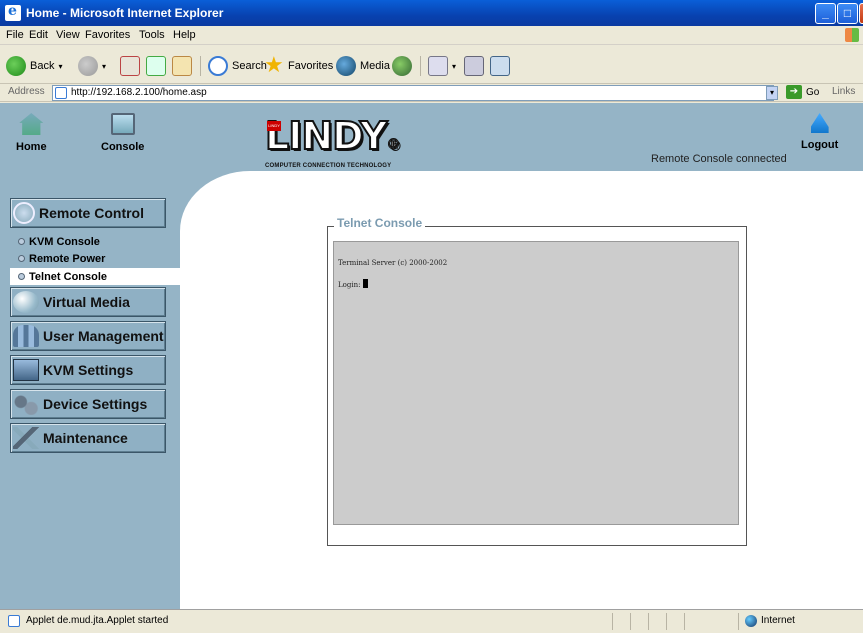  Describe the element at coordinates (67, 258) in the screenshot. I see `submenu-remote-power-label: Remote Power` at that location.